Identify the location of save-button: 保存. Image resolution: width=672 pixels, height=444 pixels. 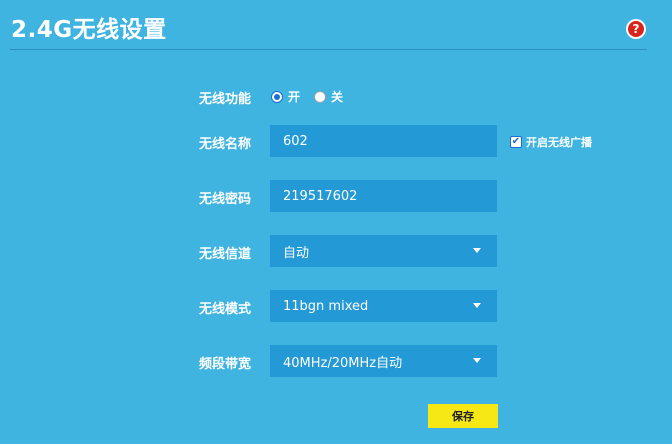
(463, 416).